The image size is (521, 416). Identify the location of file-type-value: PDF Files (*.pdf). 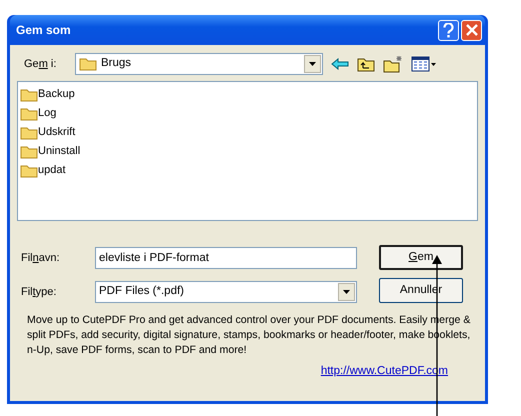
(141, 292).